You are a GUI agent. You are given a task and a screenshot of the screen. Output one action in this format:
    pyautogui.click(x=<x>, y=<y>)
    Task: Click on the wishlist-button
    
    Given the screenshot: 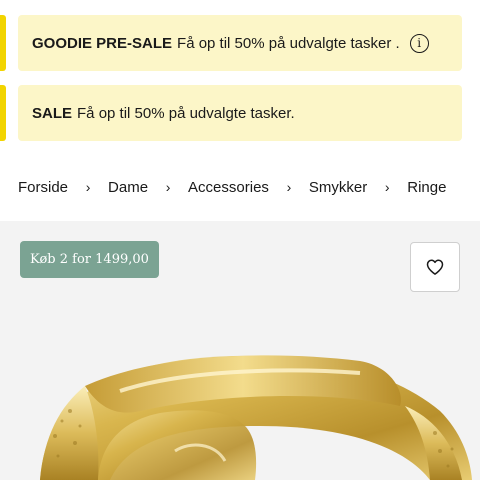 What is the action you would take?
    pyautogui.click(x=435, y=267)
    